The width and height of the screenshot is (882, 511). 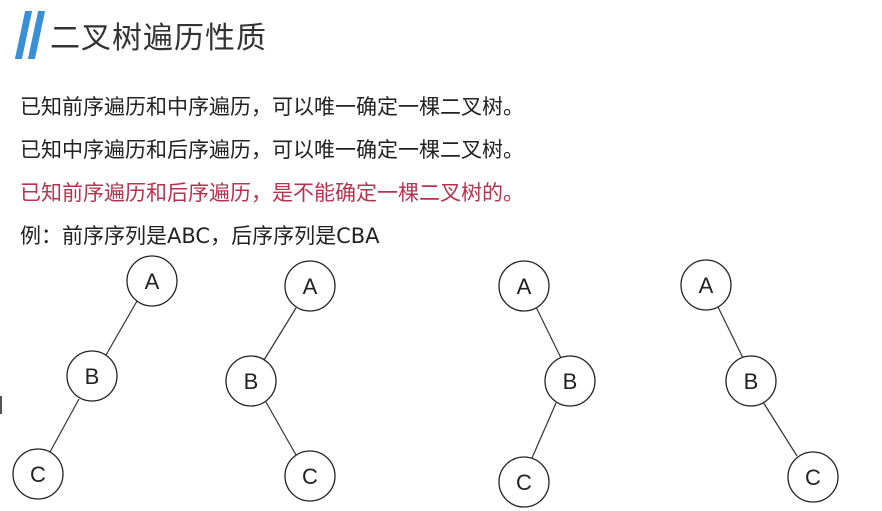 I want to click on tree-4-node-c: C, so click(x=813, y=477).